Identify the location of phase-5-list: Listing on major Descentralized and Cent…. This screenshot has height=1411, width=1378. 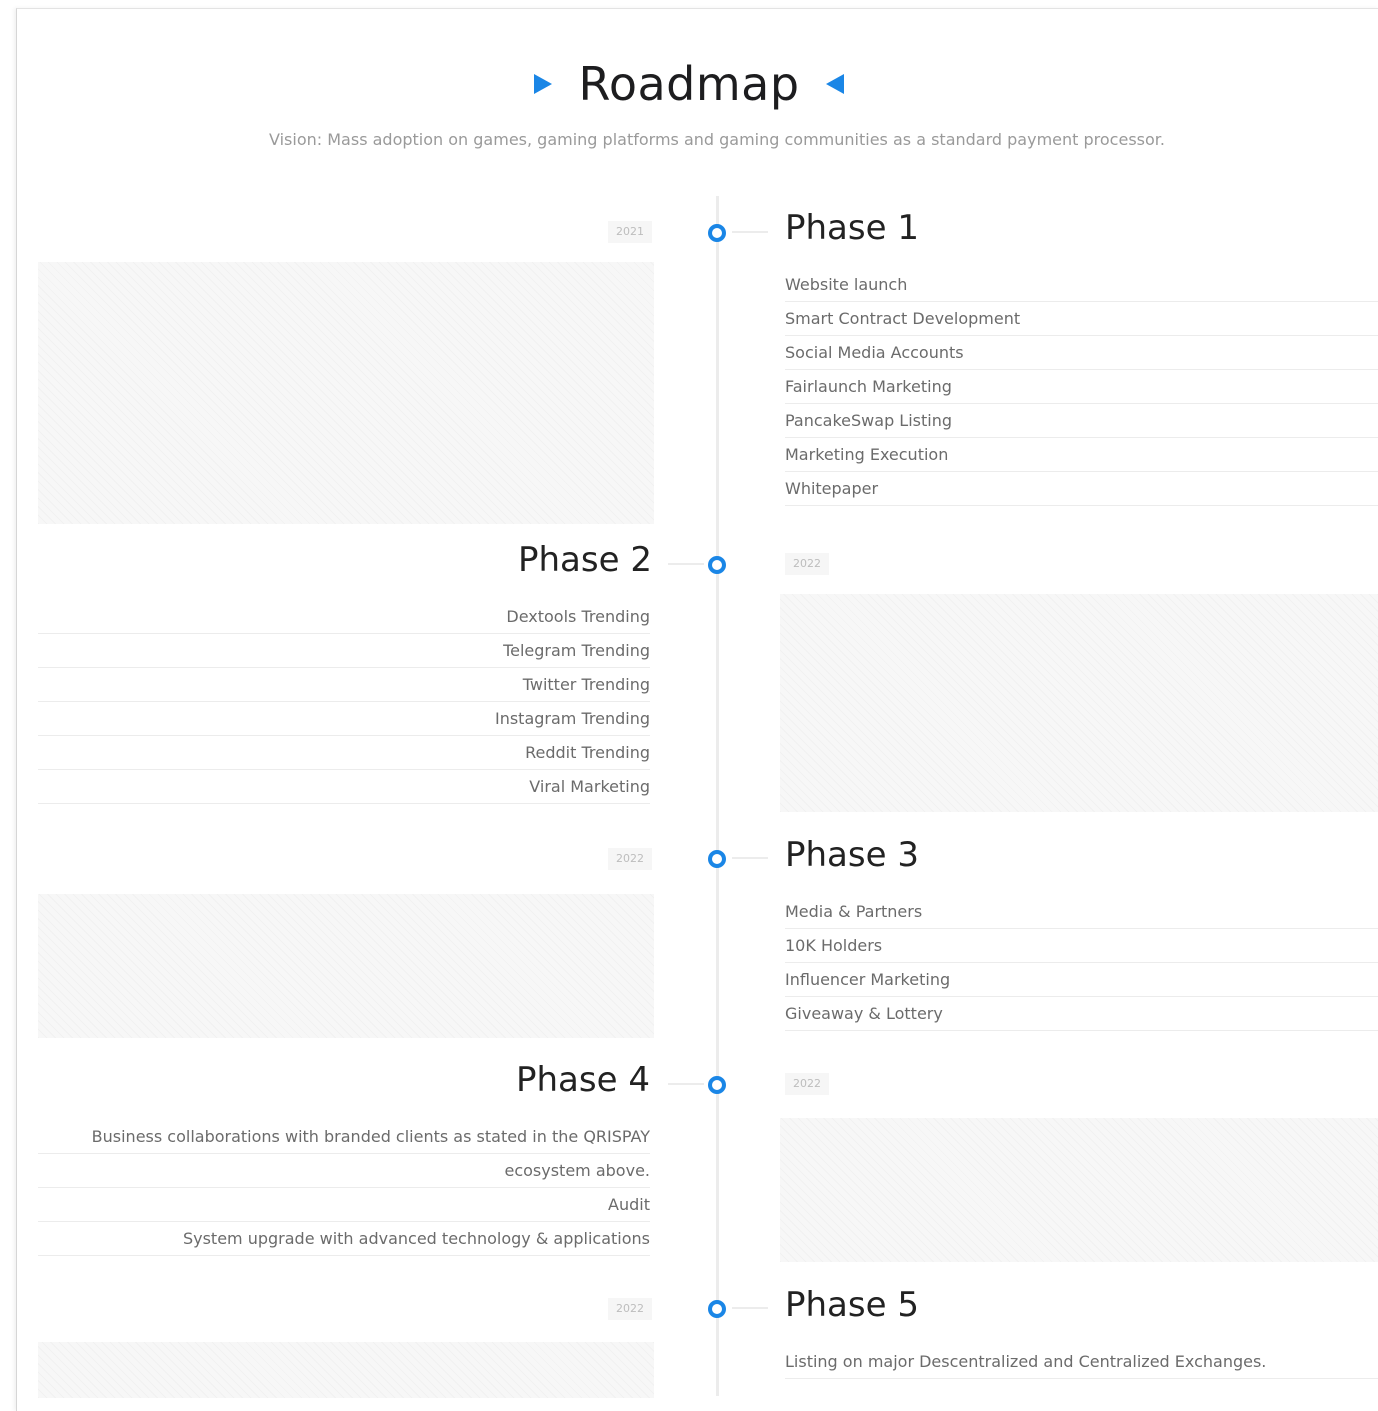
(1081, 1362).